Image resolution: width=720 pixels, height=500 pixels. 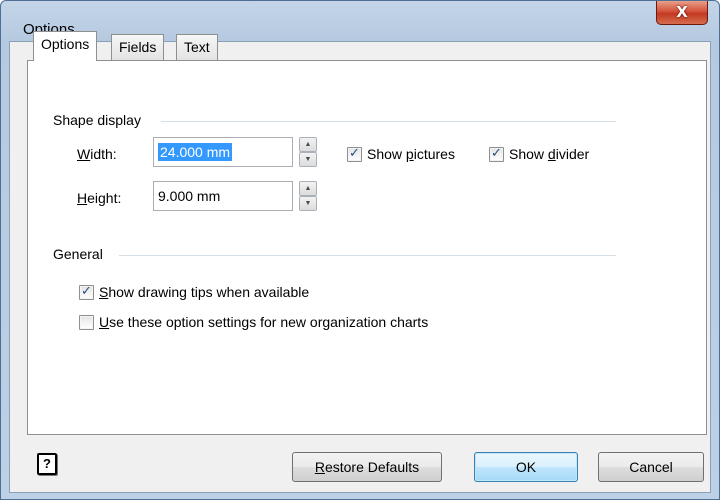 I want to click on ok-button: OK, so click(x=526, y=467).